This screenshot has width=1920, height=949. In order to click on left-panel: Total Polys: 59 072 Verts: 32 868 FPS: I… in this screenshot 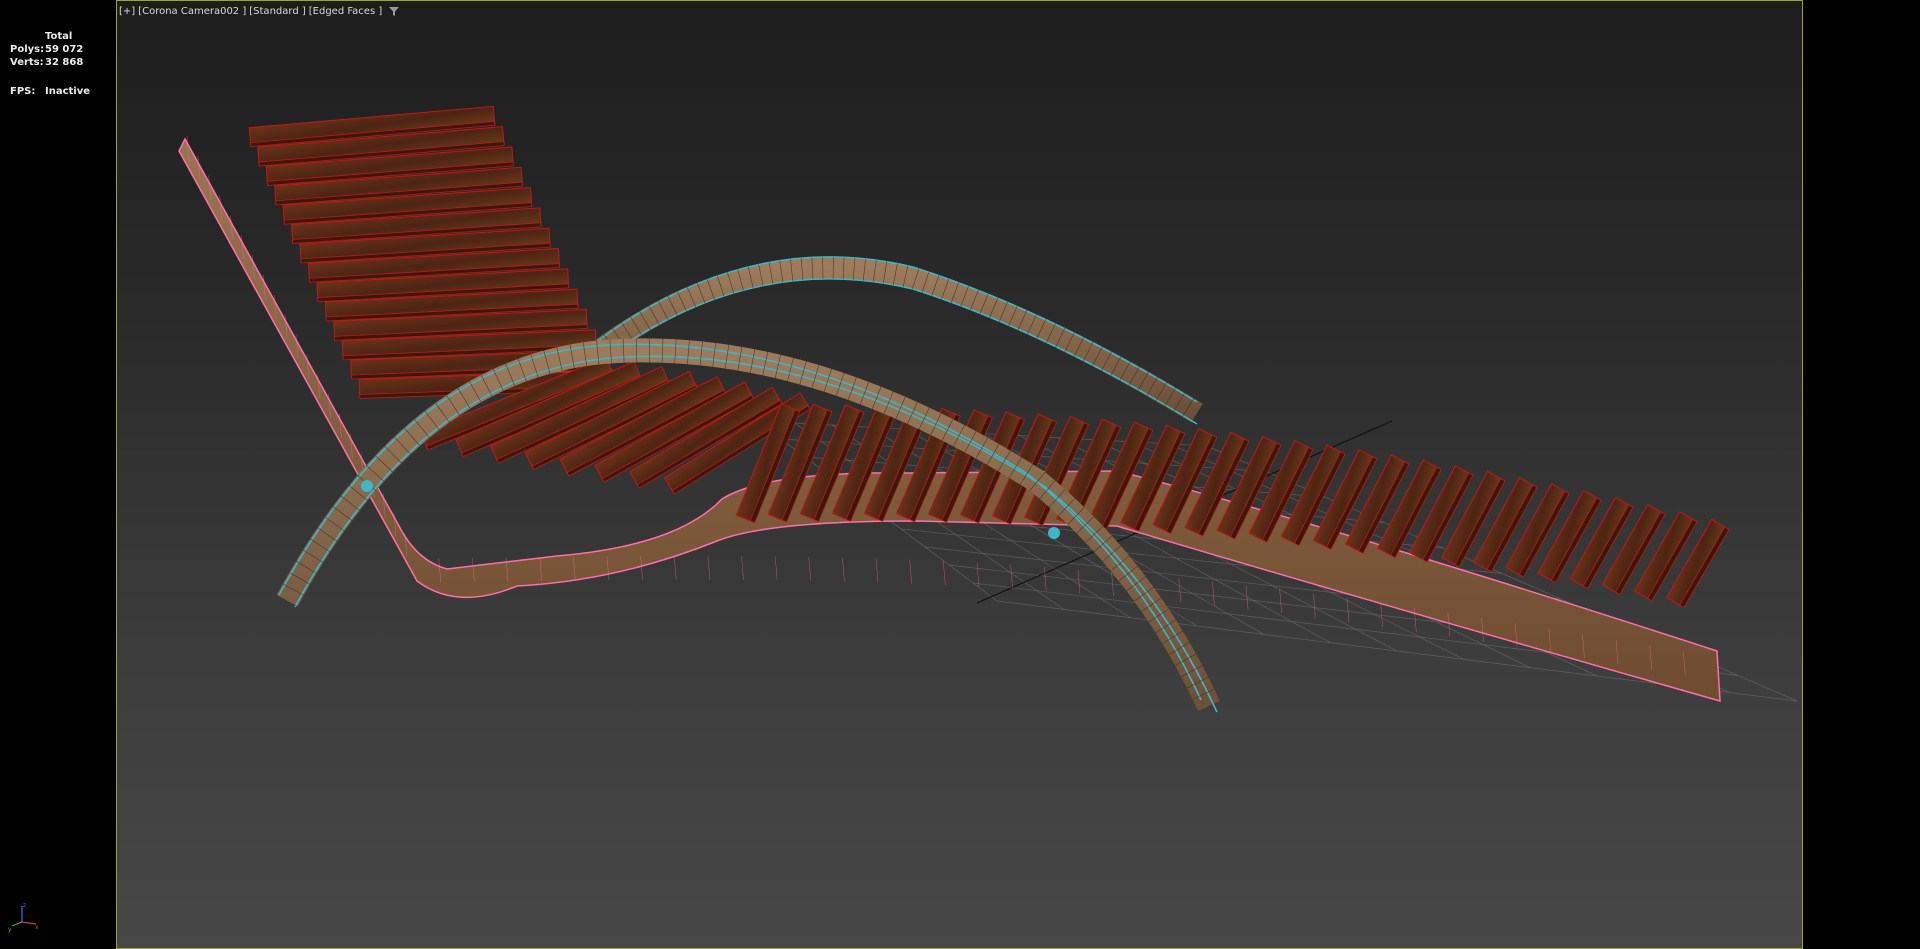, I will do `click(58, 474)`.